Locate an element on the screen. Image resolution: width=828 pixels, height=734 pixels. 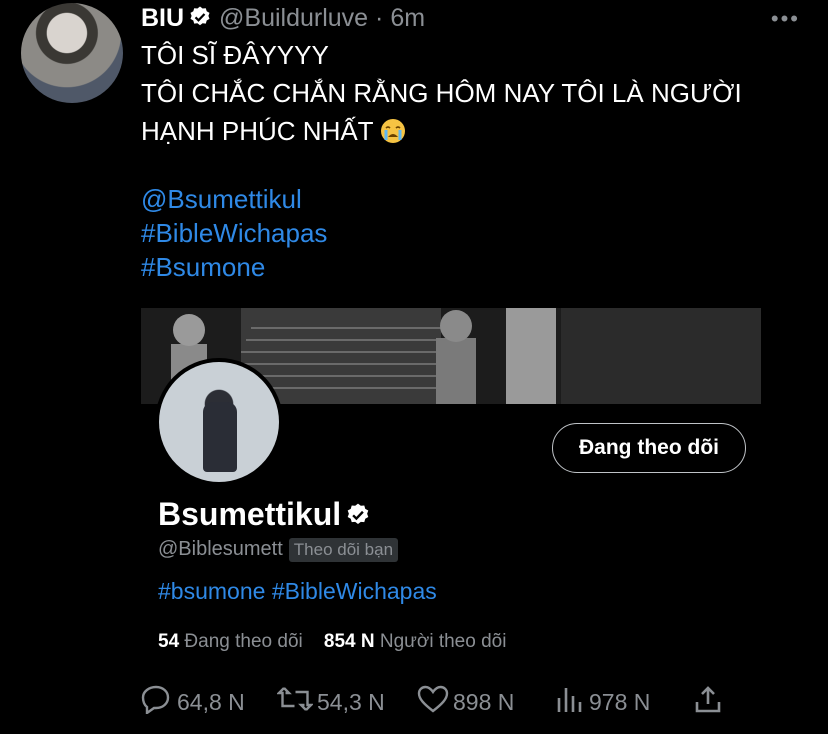
profile-card-stats: 54 Đang theo dõi 854 N Người theo dõi is located at coordinates (332, 642).